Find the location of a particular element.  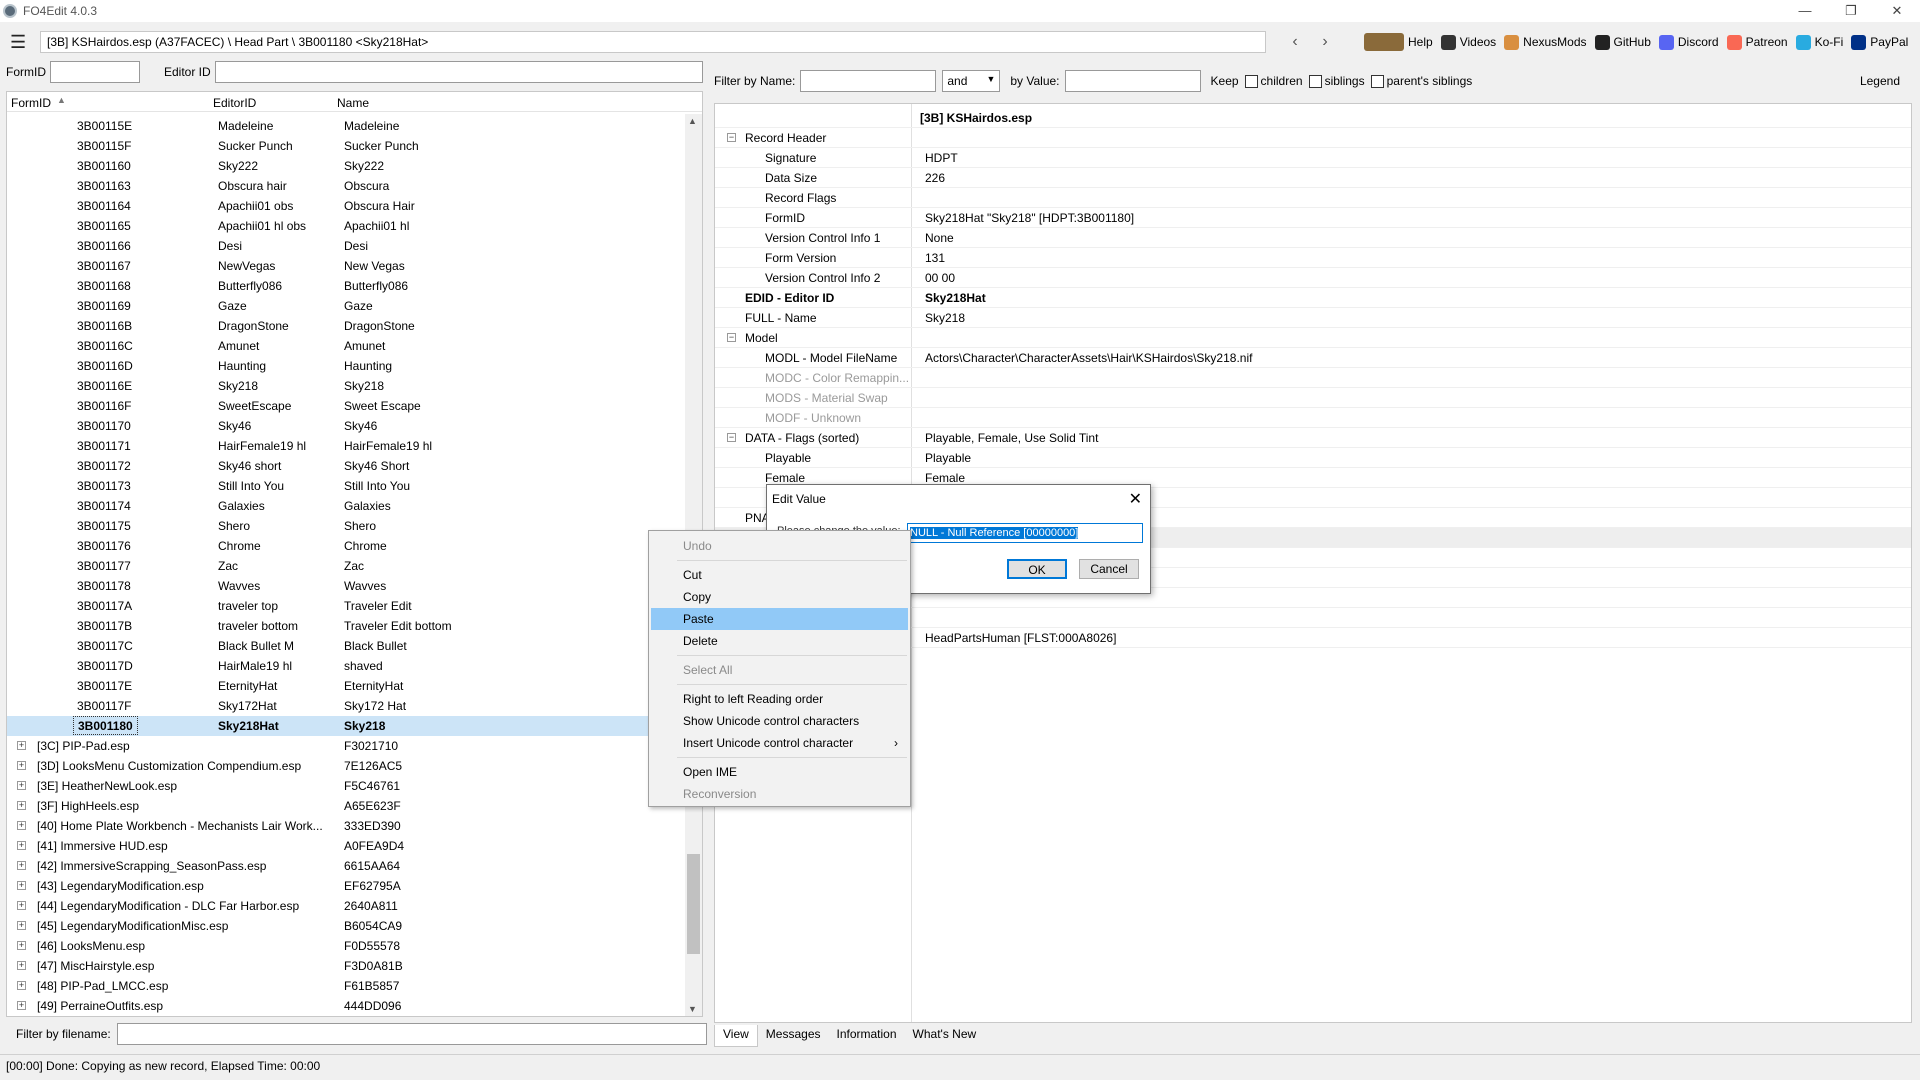

tab-messages: Messages is located at coordinates (793, 1036).